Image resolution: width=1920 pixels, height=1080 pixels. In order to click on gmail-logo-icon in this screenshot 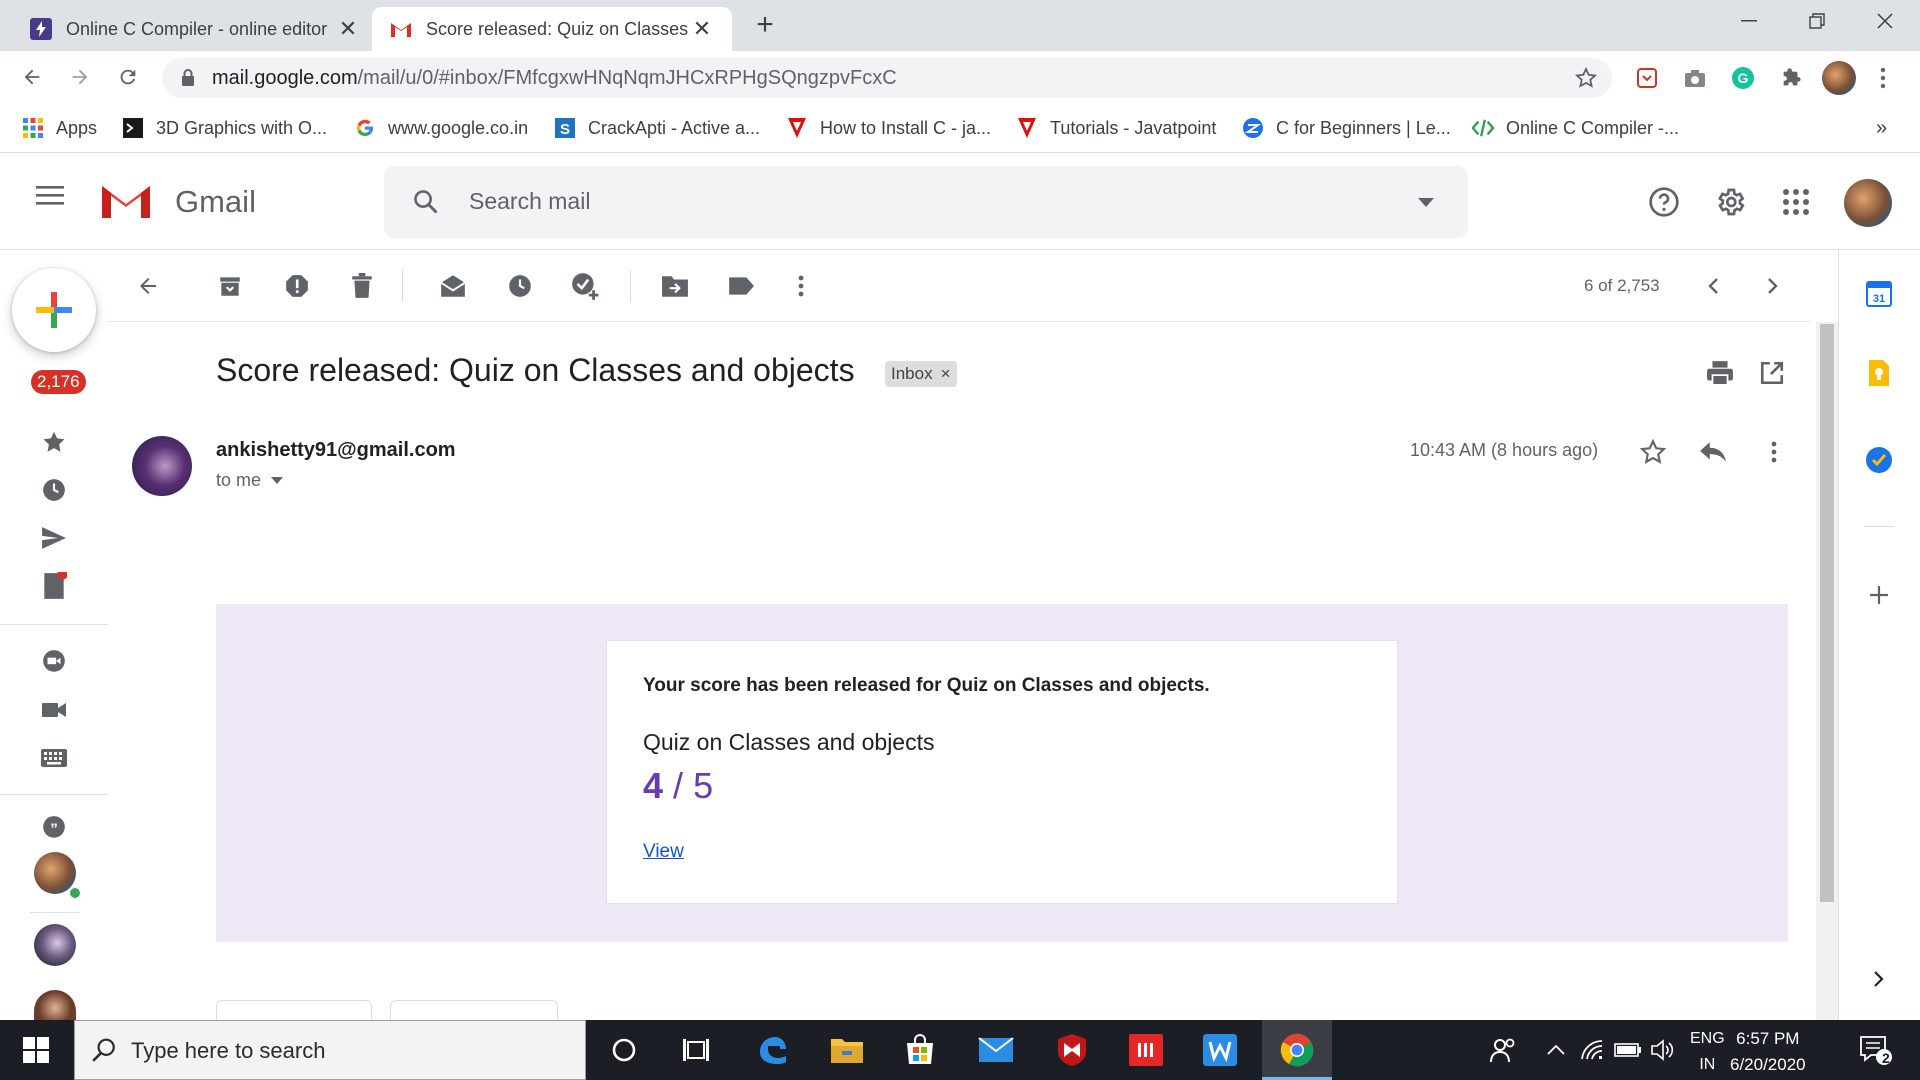, I will do `click(126, 200)`.